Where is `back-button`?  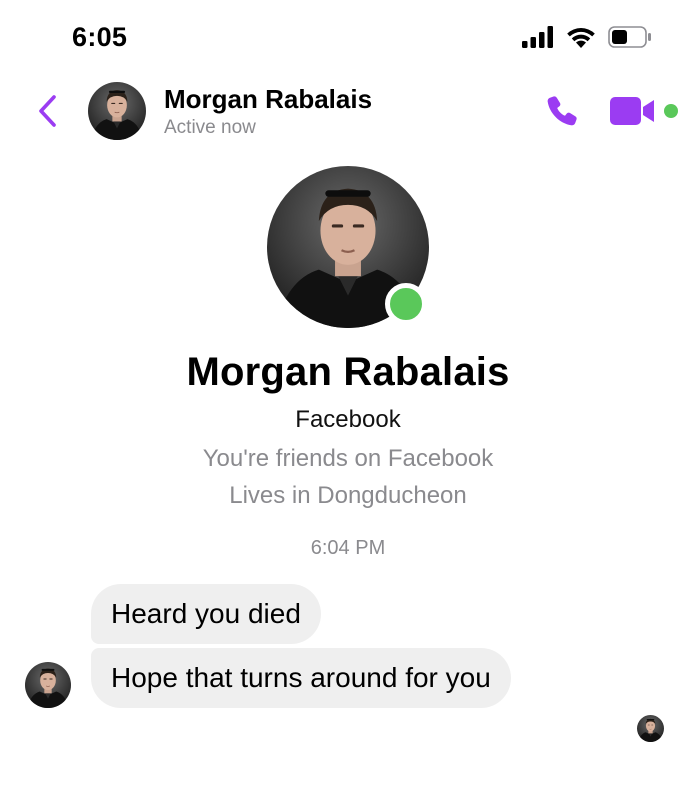
back-button is located at coordinates (47, 111).